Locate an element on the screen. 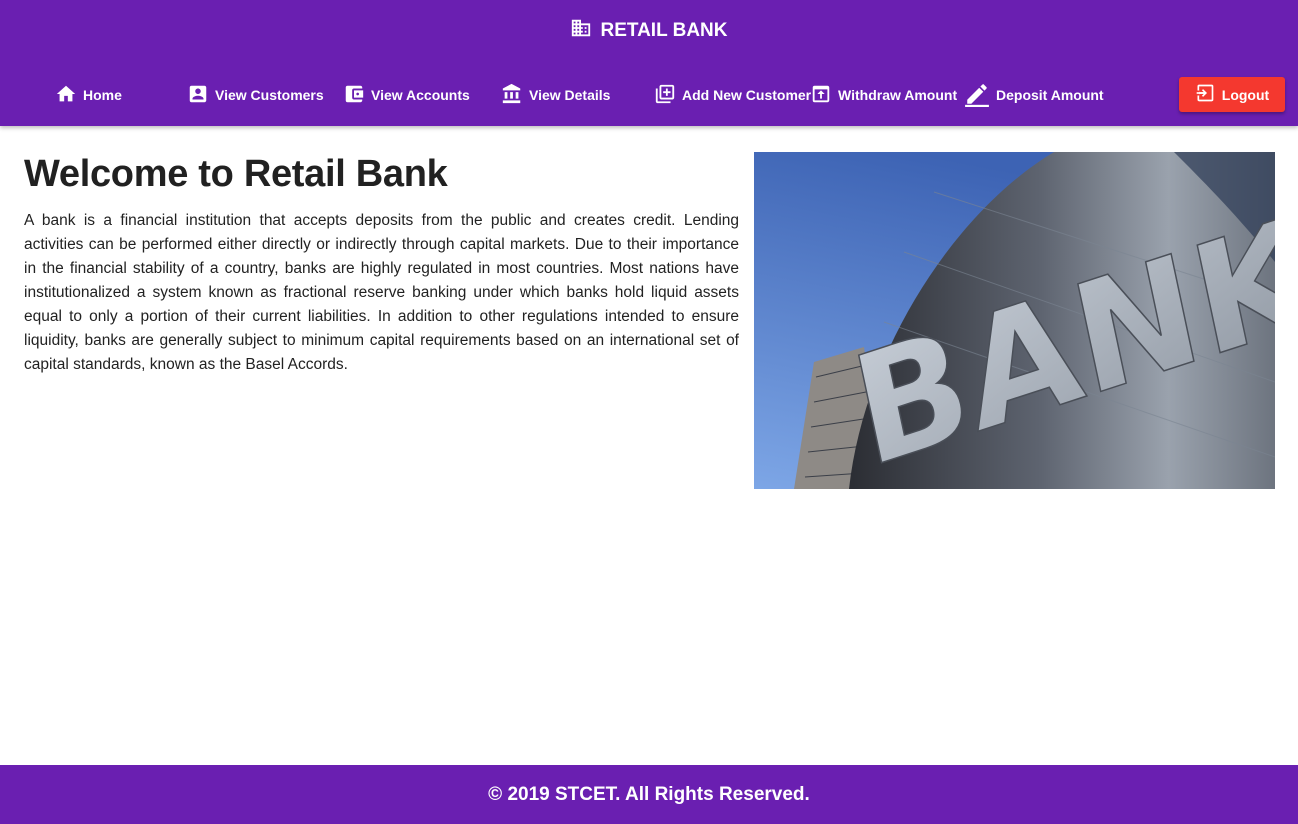 This screenshot has width=1298, height=824. account-box-icon is located at coordinates (198, 95).